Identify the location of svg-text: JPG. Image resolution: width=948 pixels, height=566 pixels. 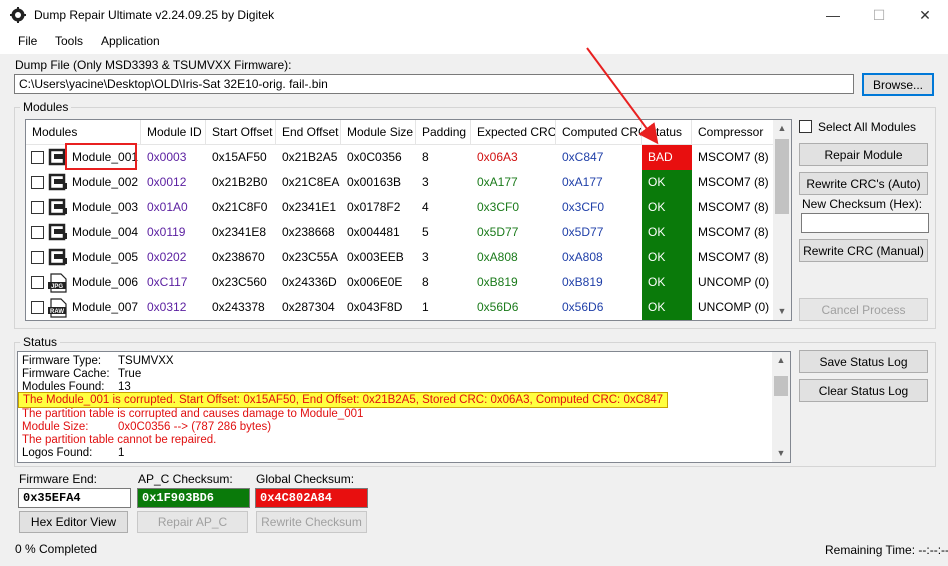
(57, 287).